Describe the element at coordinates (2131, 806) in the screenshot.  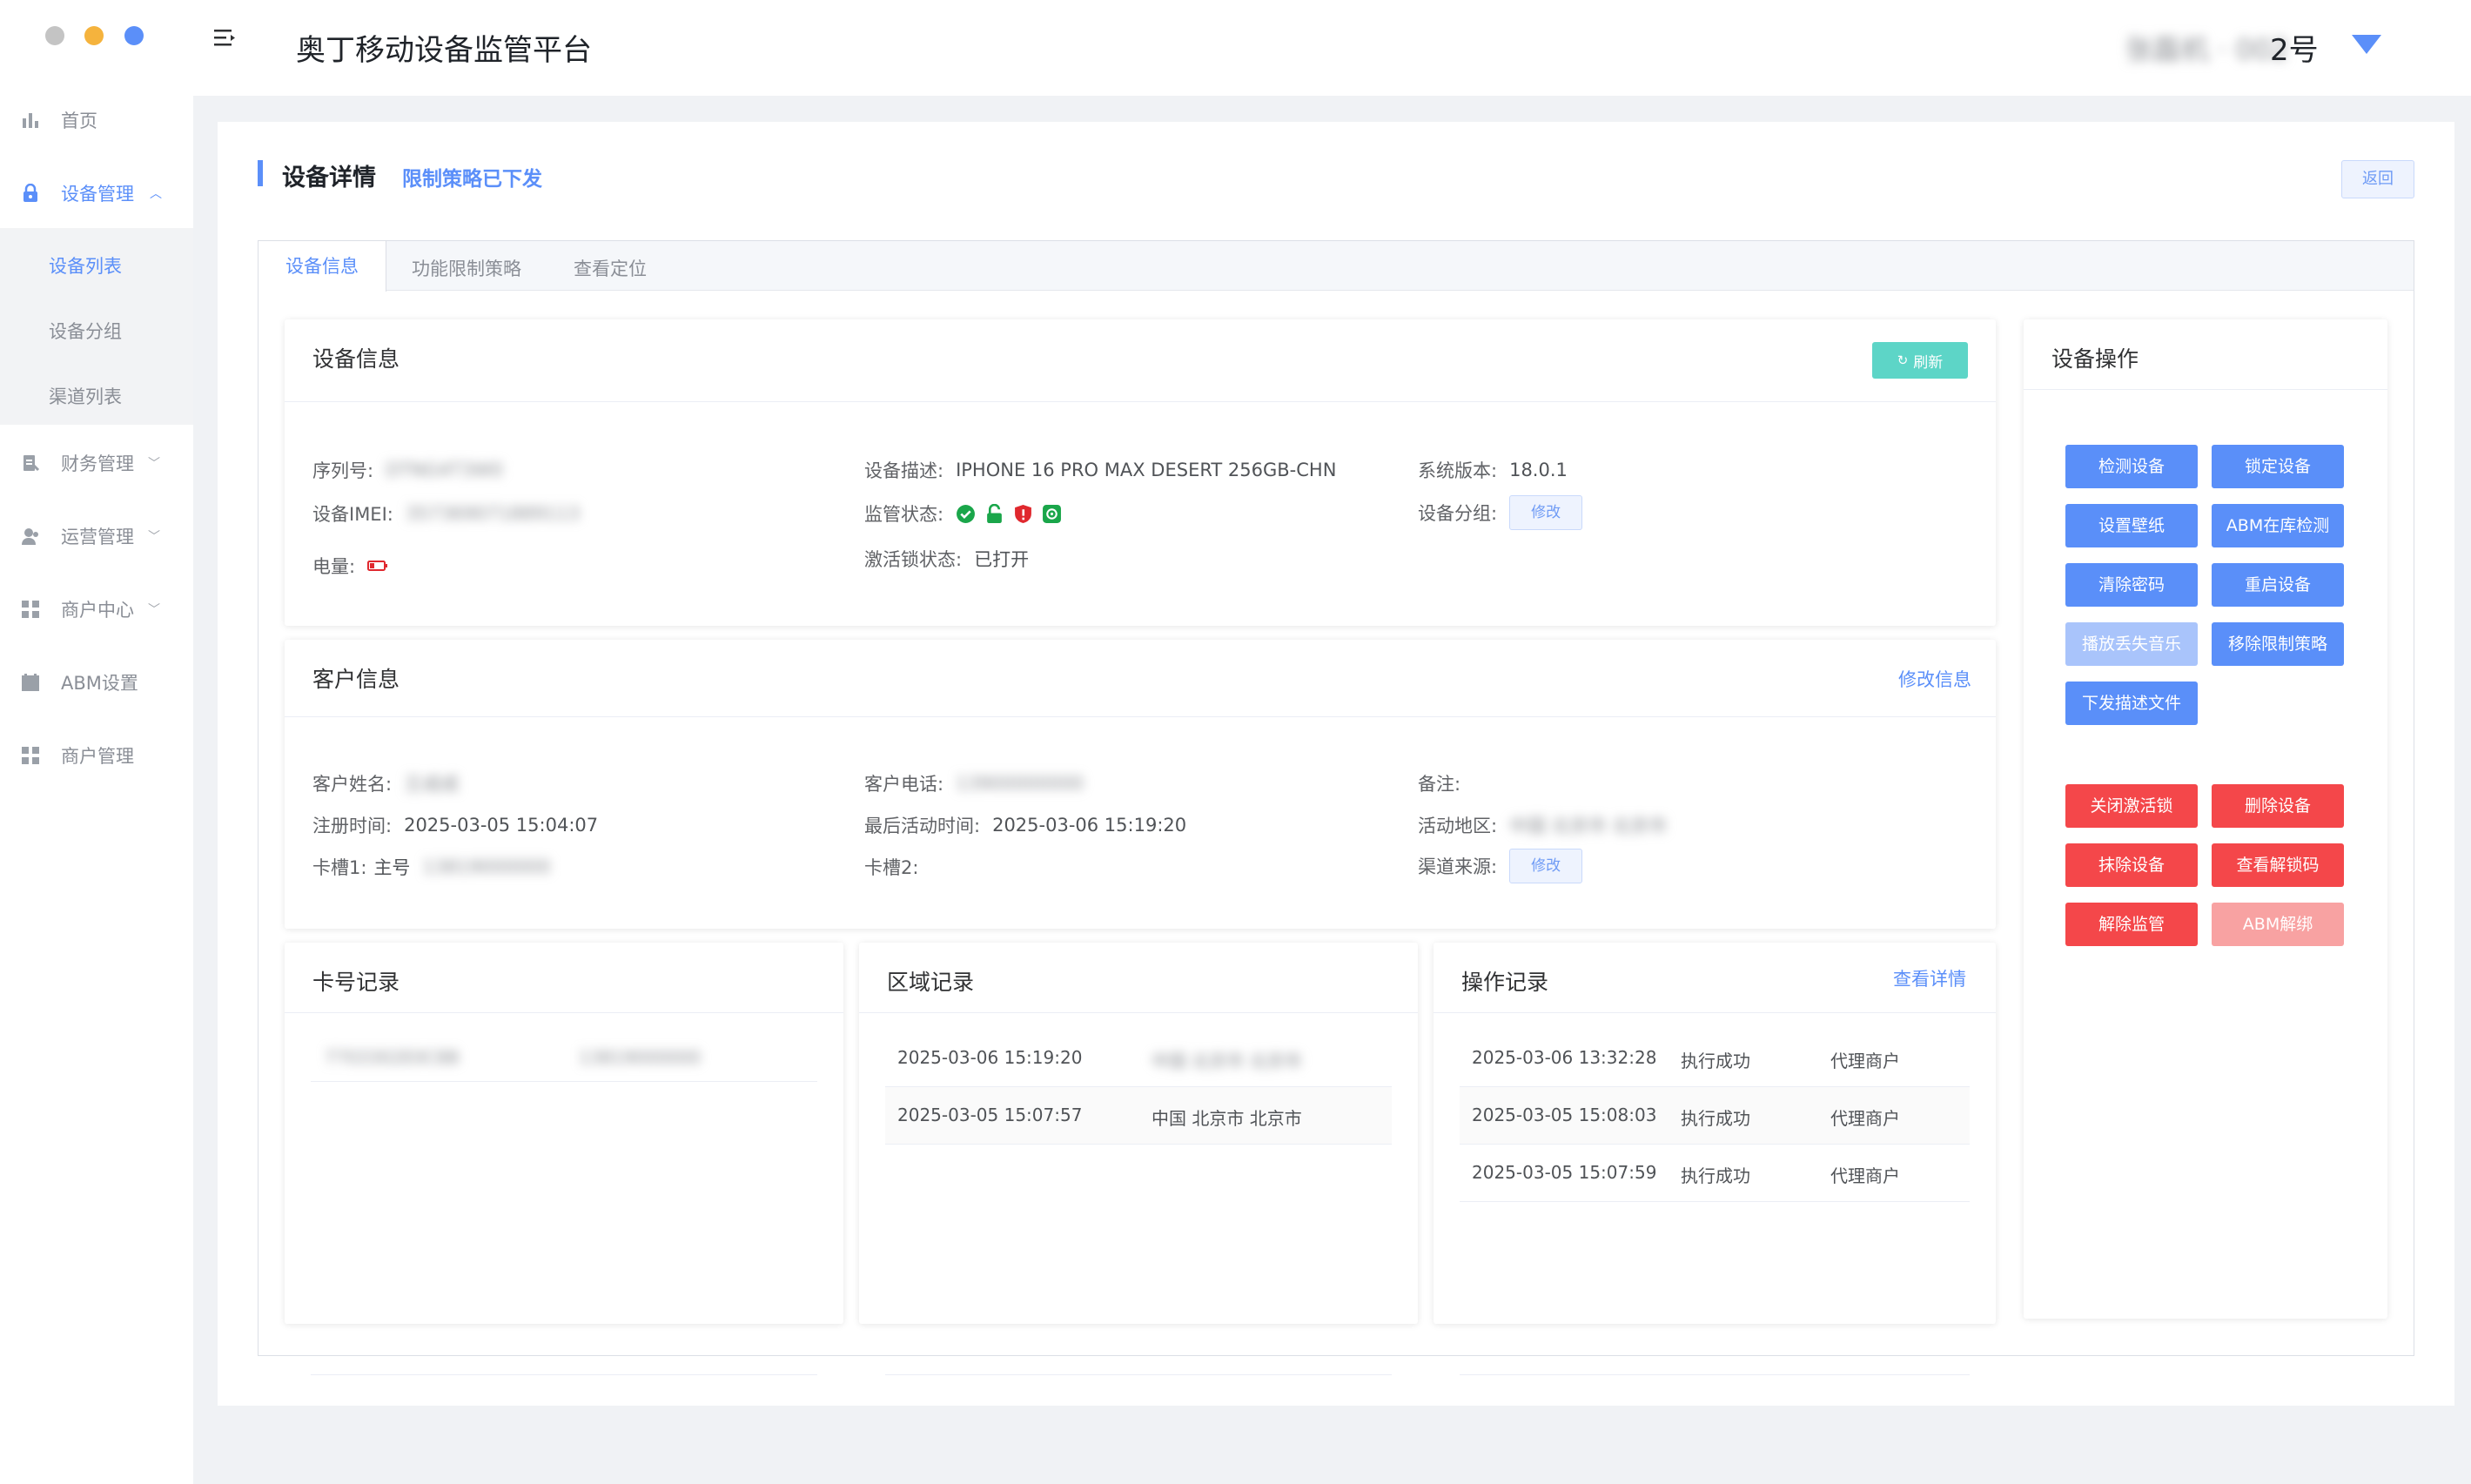
I see `disable-activation-lock-button: 关闭激活锁` at that location.